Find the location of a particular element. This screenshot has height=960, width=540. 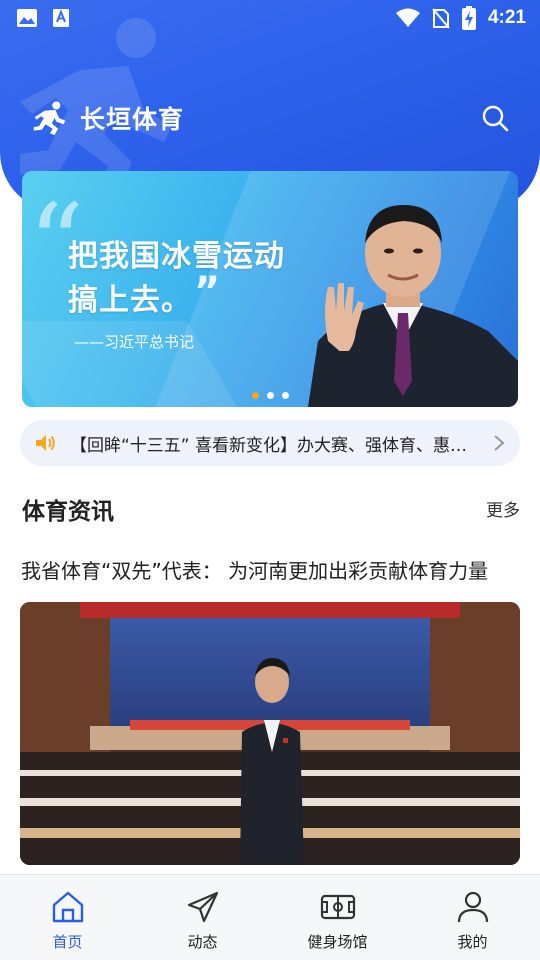

chevron-right-icon is located at coordinates (499, 443).